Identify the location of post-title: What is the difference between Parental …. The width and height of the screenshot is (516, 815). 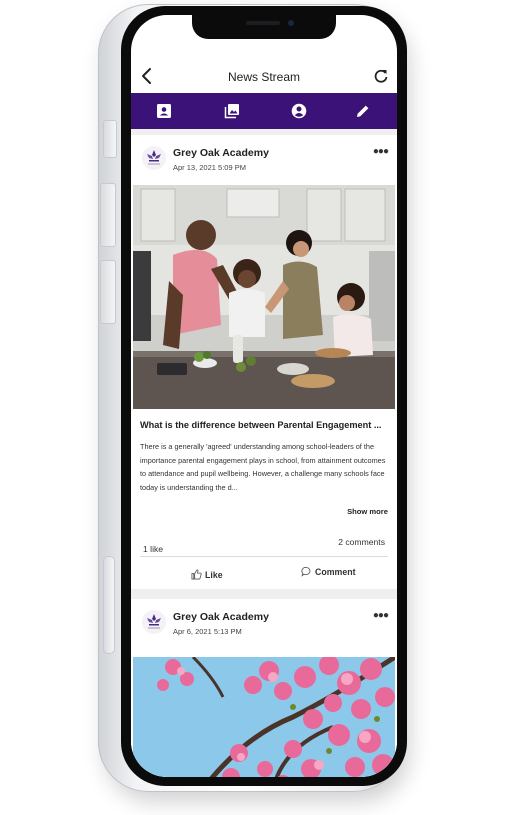
(265, 425).